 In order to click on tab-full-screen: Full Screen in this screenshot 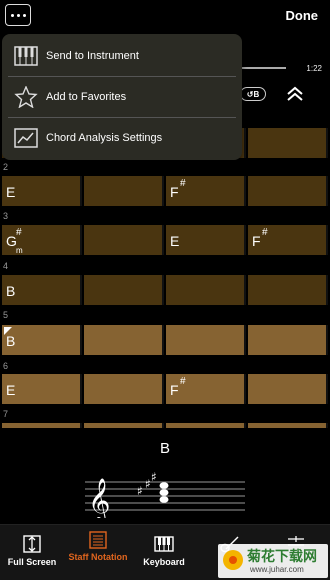, I will do `click(32, 552)`.